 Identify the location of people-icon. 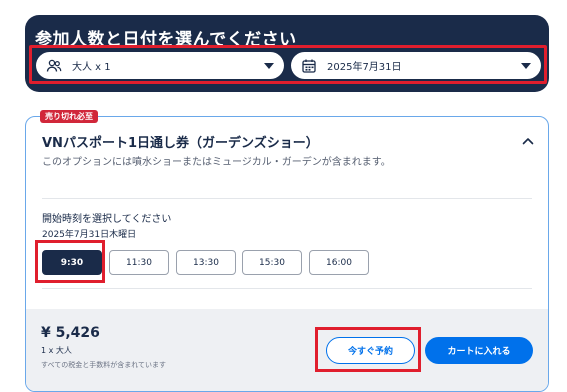
(54, 66).